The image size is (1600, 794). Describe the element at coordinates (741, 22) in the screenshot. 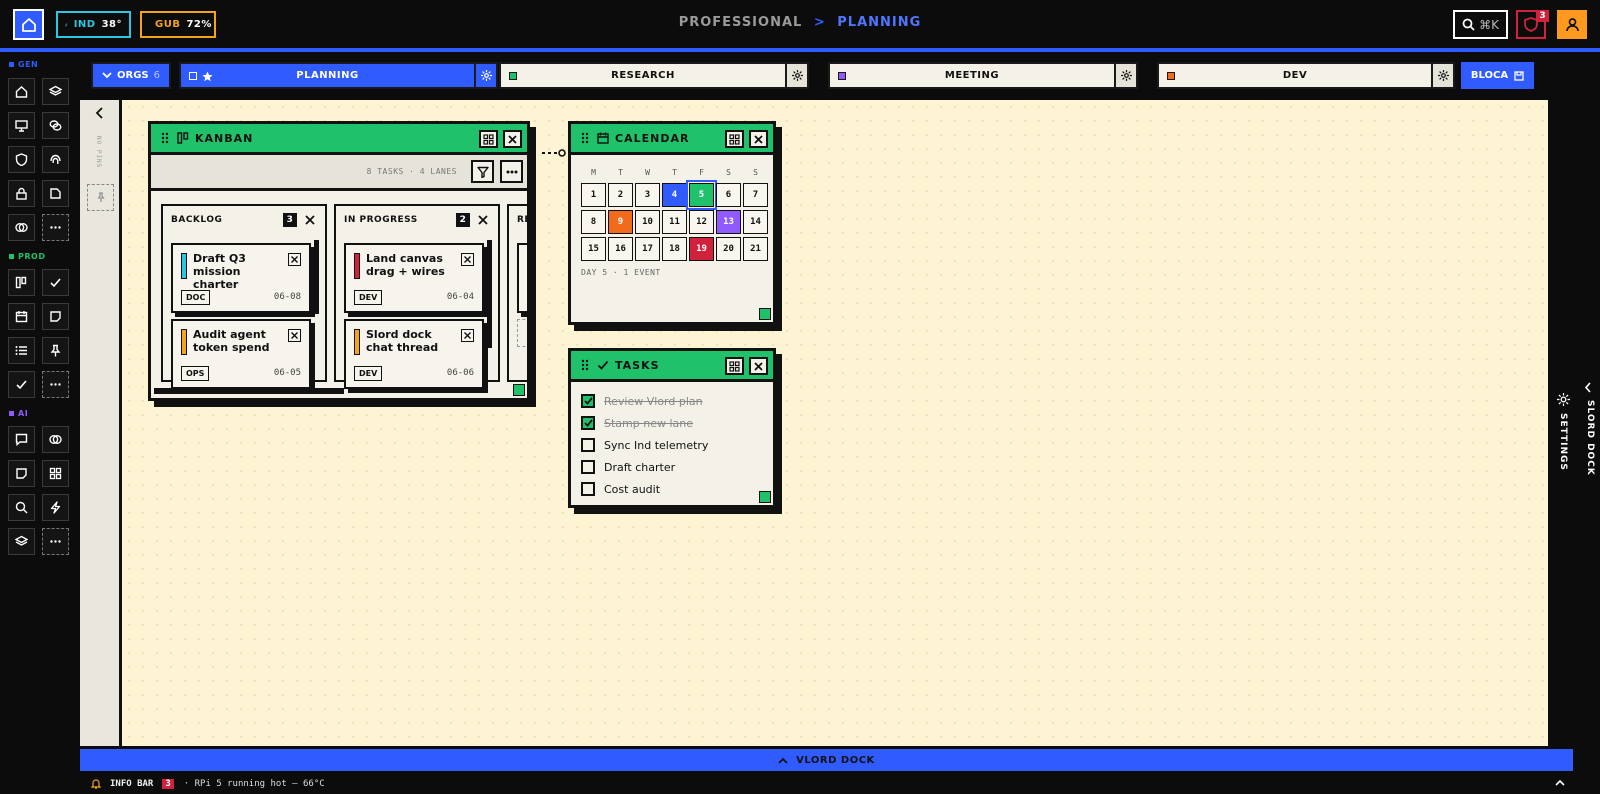

I see `breadcrumb-root: PROFESSIONAL` at that location.